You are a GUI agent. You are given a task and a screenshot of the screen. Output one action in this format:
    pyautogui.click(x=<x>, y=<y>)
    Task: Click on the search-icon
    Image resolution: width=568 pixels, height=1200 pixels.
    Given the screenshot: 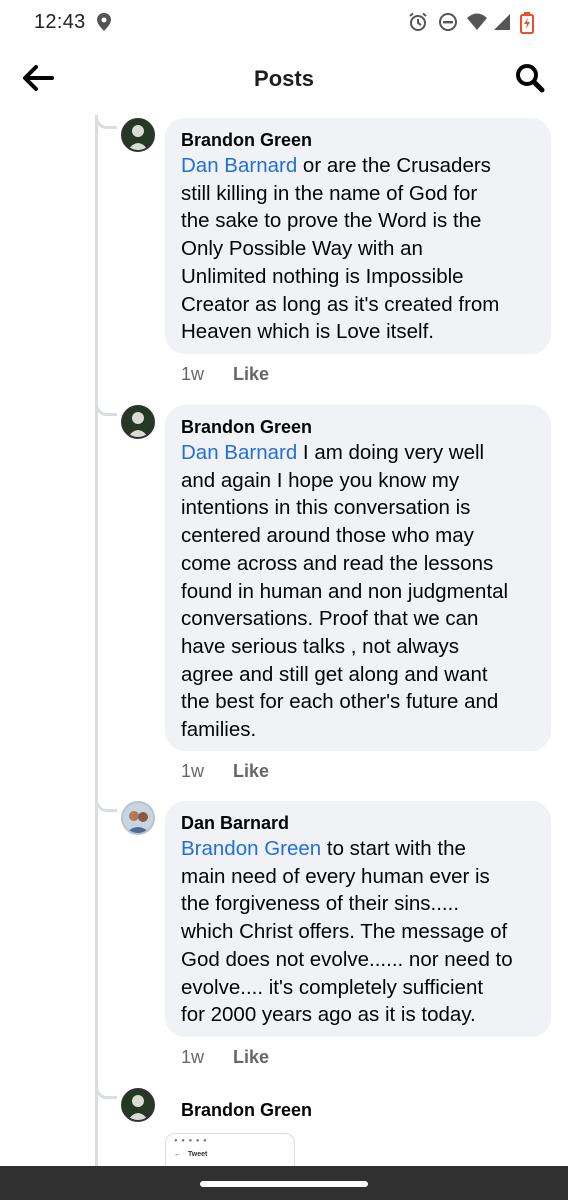 What is the action you would take?
    pyautogui.click(x=530, y=80)
    